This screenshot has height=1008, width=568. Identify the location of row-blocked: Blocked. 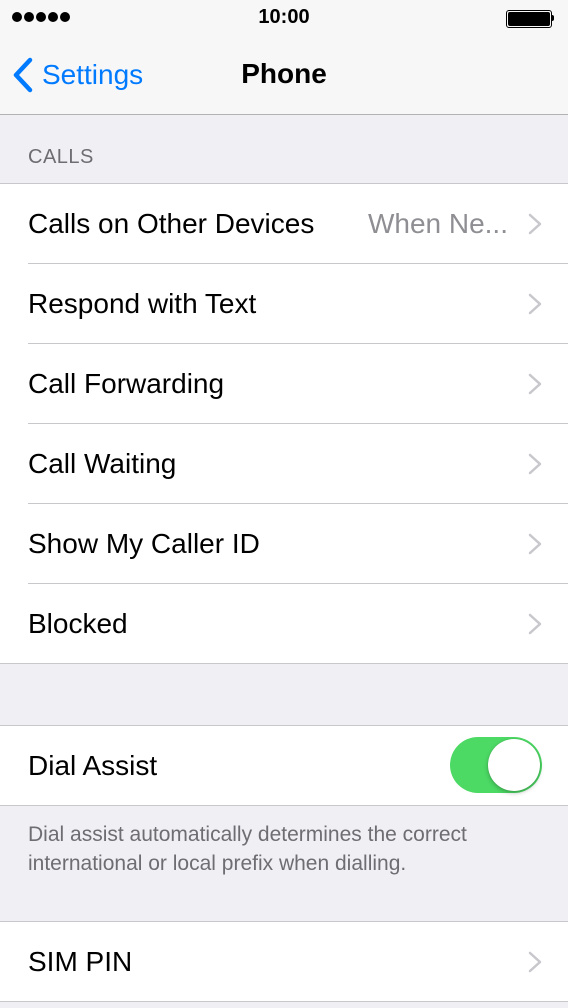
(298, 623).